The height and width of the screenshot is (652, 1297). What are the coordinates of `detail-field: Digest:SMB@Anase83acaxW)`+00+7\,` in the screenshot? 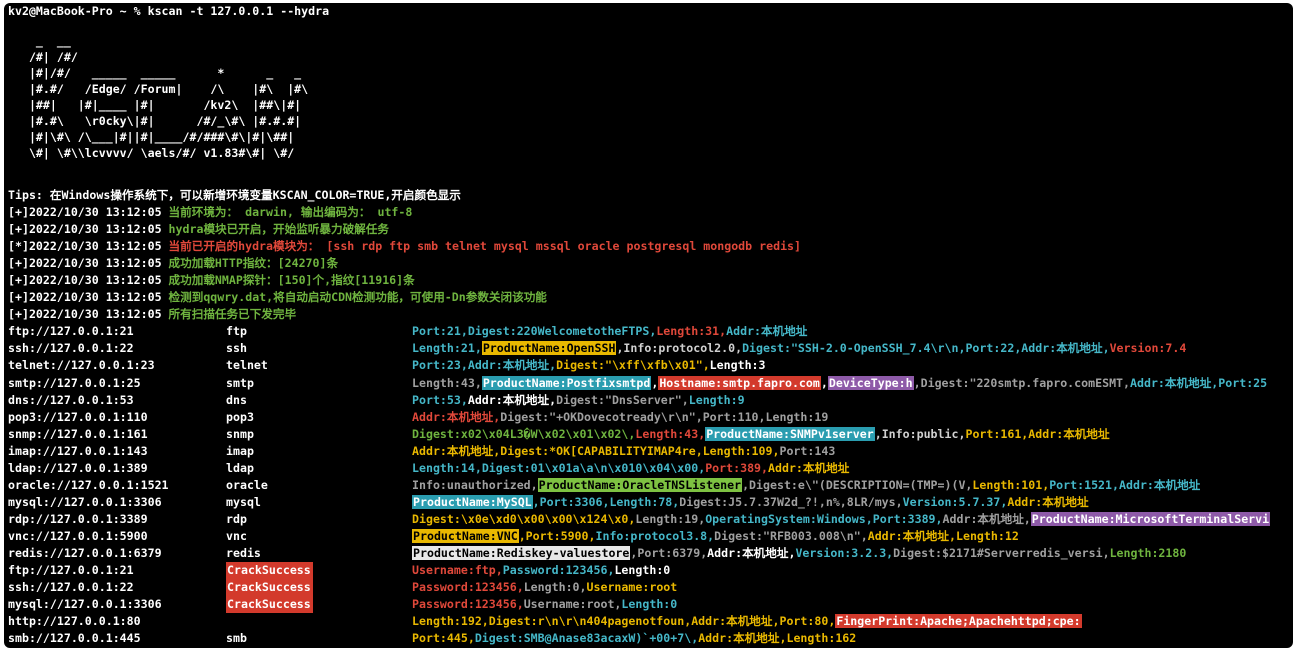 It's located at (586, 638).